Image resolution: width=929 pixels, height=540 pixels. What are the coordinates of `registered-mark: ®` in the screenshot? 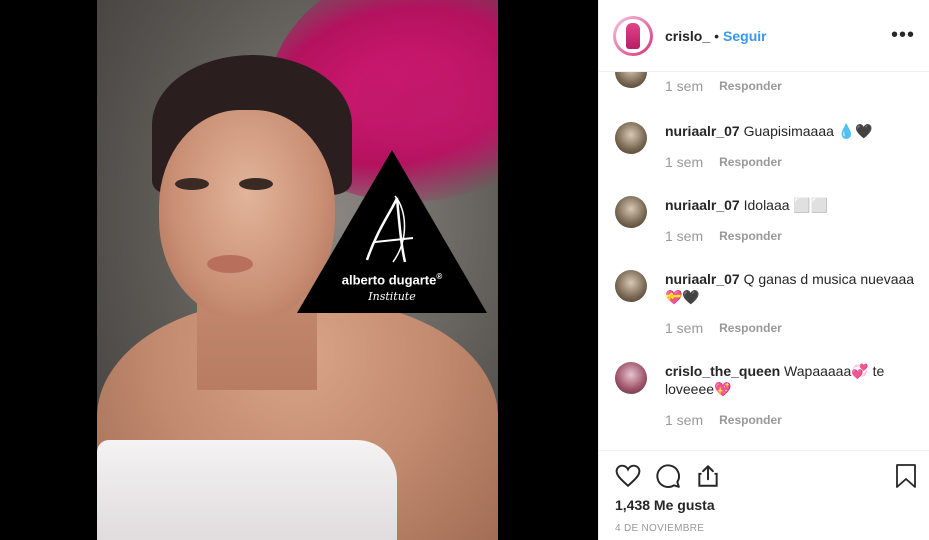 It's located at (439, 276).